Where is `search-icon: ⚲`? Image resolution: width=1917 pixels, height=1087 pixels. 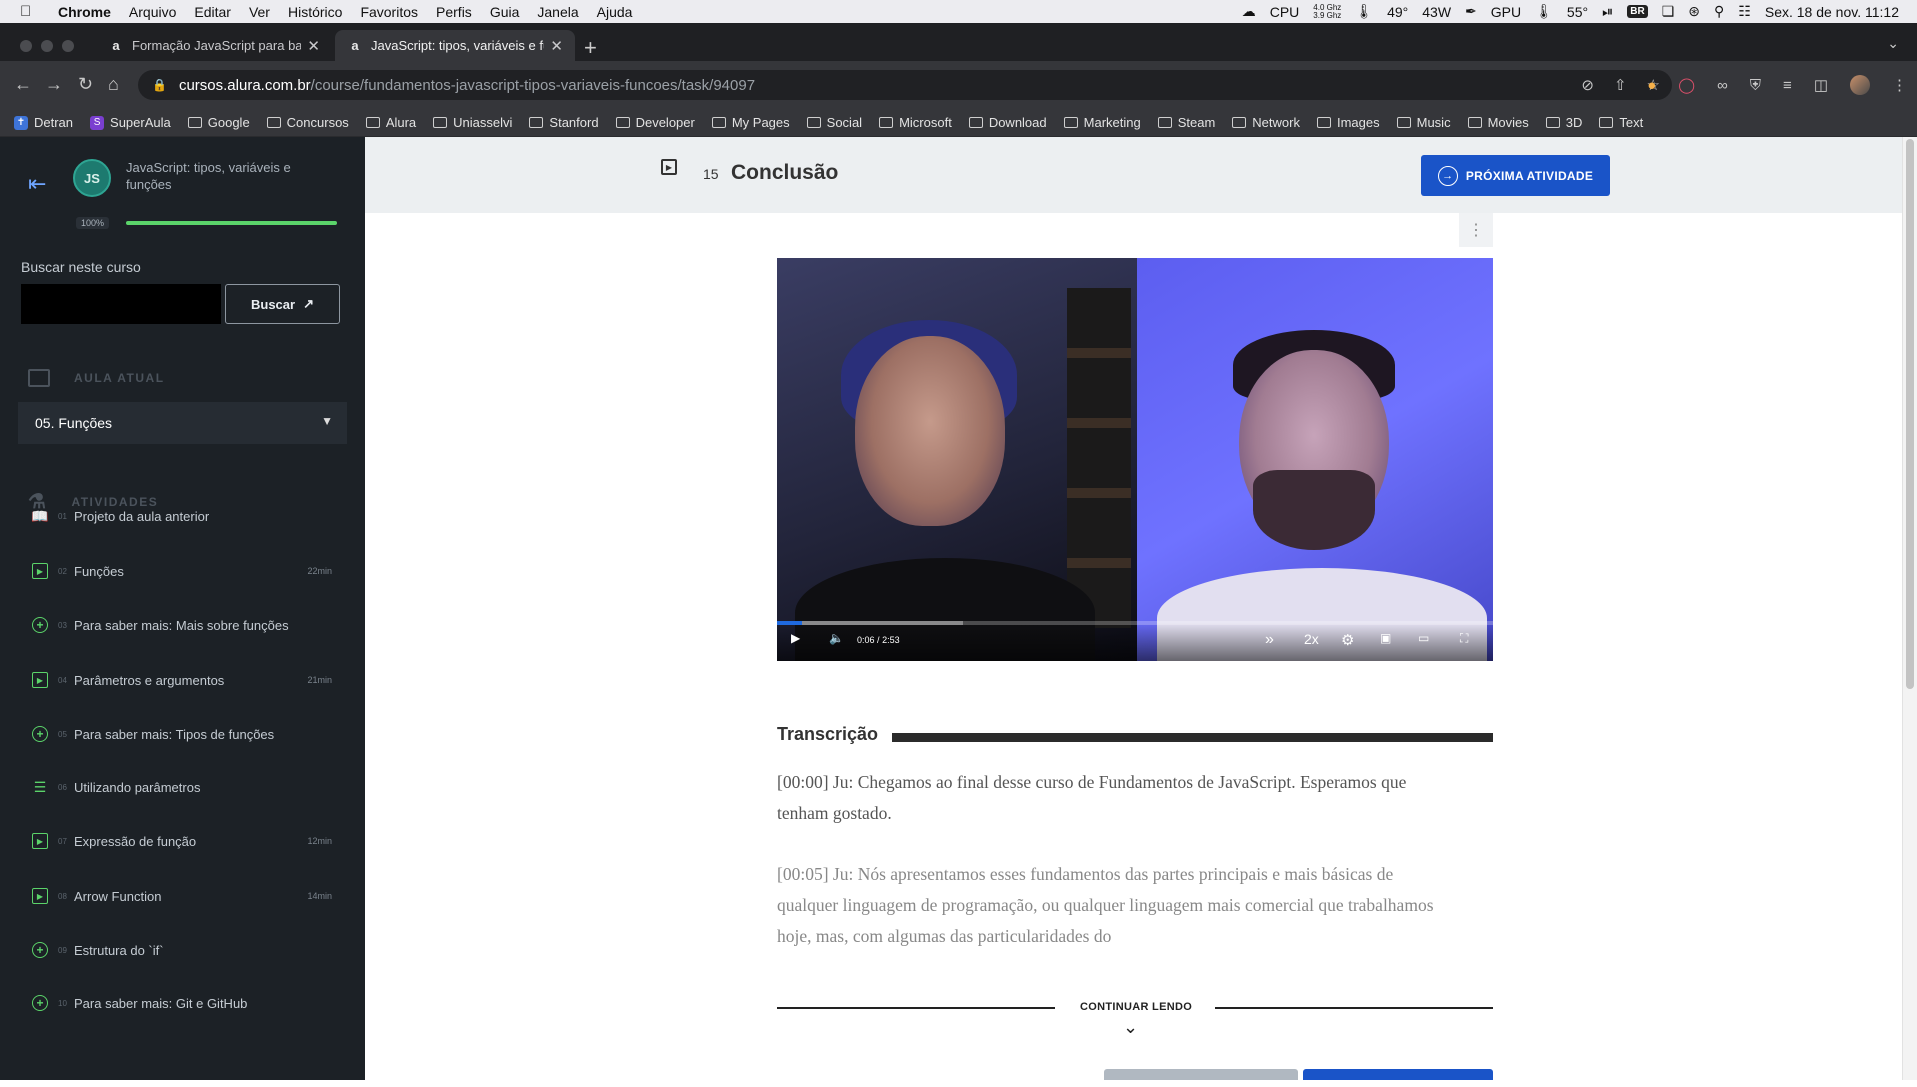 search-icon: ⚲ is located at coordinates (1719, 11).